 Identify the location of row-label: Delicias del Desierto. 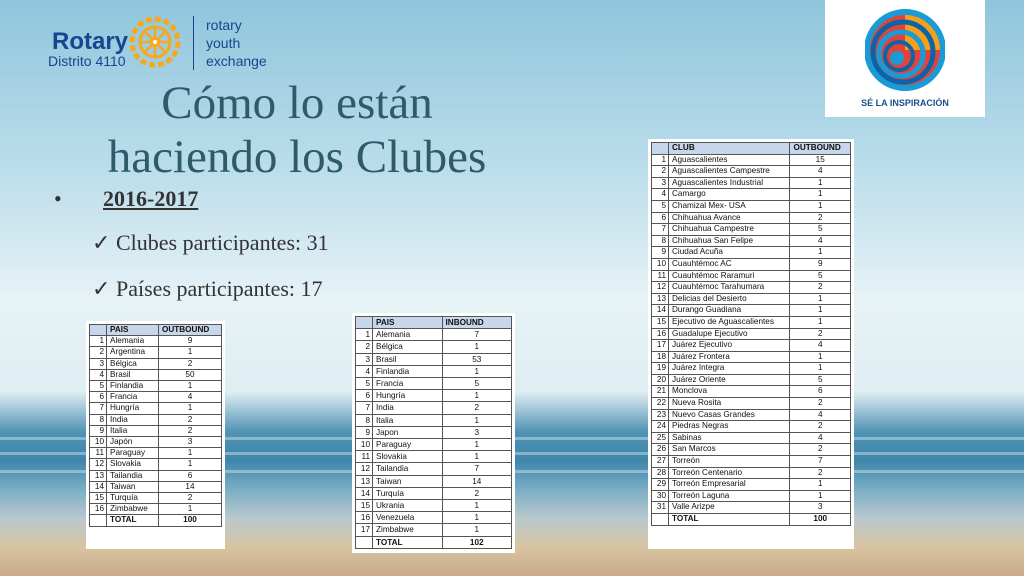
(729, 299).